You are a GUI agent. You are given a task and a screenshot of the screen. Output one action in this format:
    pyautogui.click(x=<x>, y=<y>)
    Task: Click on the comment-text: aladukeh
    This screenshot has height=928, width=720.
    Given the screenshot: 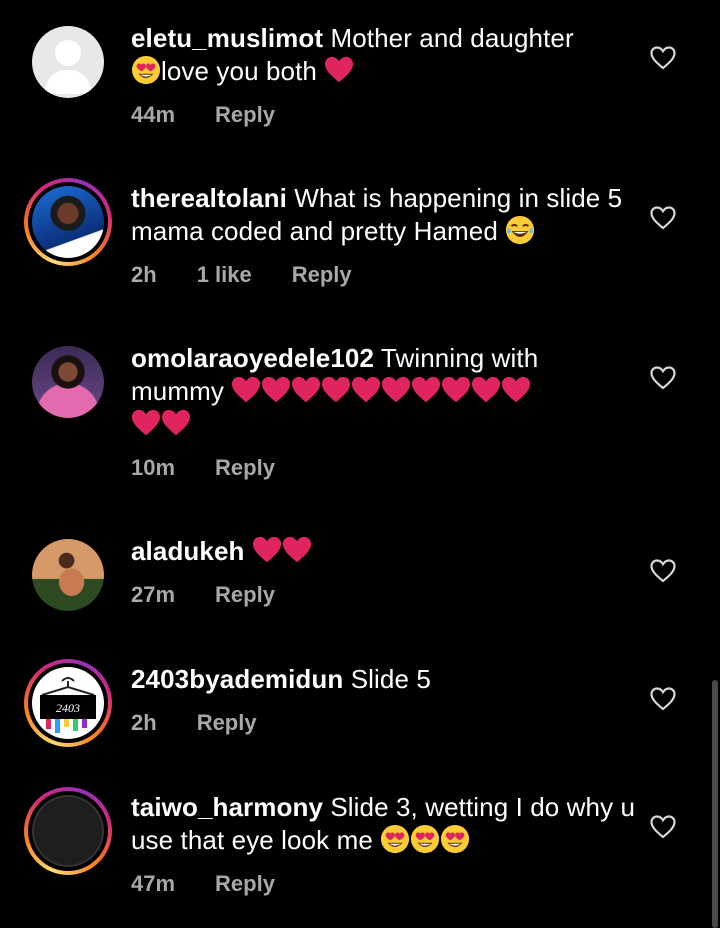 What is the action you would take?
    pyautogui.click(x=383, y=551)
    